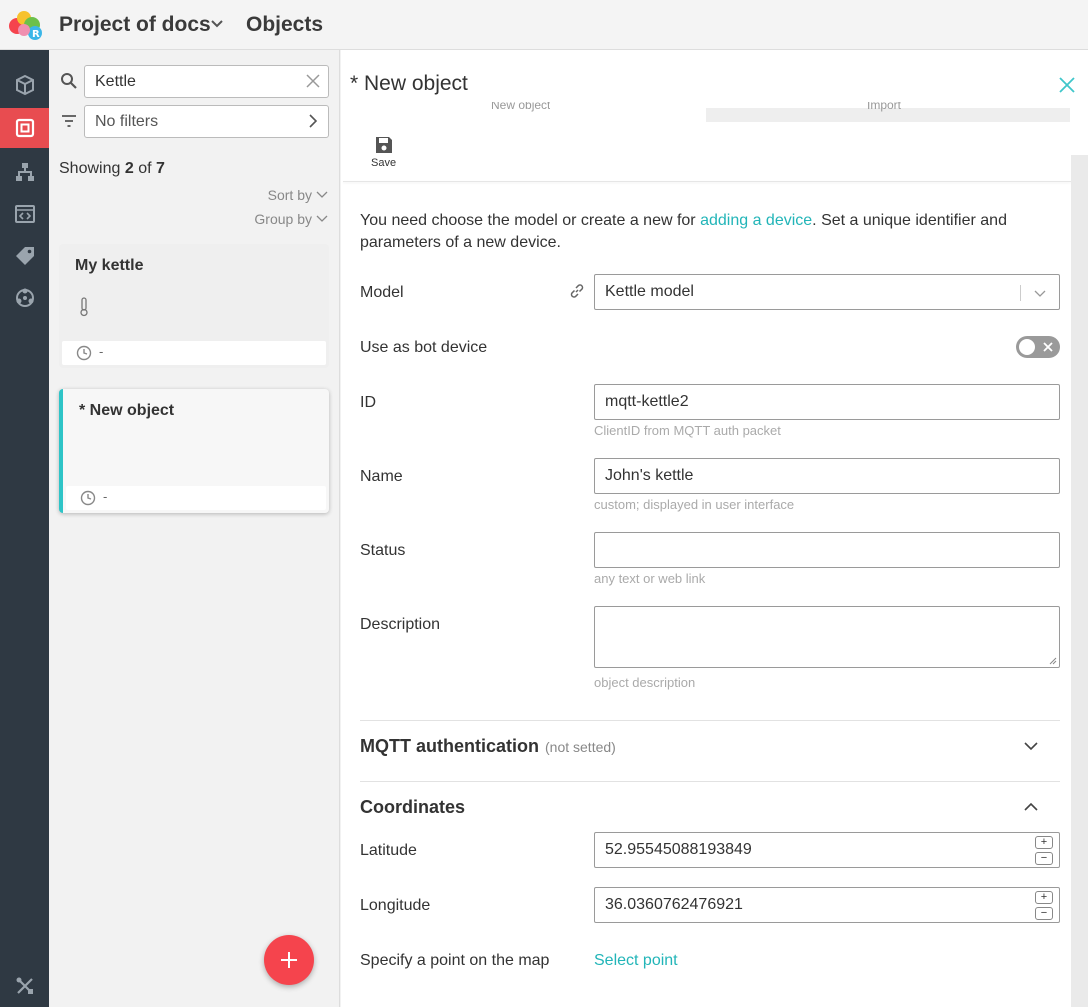 This screenshot has height=1007, width=1088. Describe the element at coordinates (285, 24) in the screenshot. I see `section-title: Objects` at that location.